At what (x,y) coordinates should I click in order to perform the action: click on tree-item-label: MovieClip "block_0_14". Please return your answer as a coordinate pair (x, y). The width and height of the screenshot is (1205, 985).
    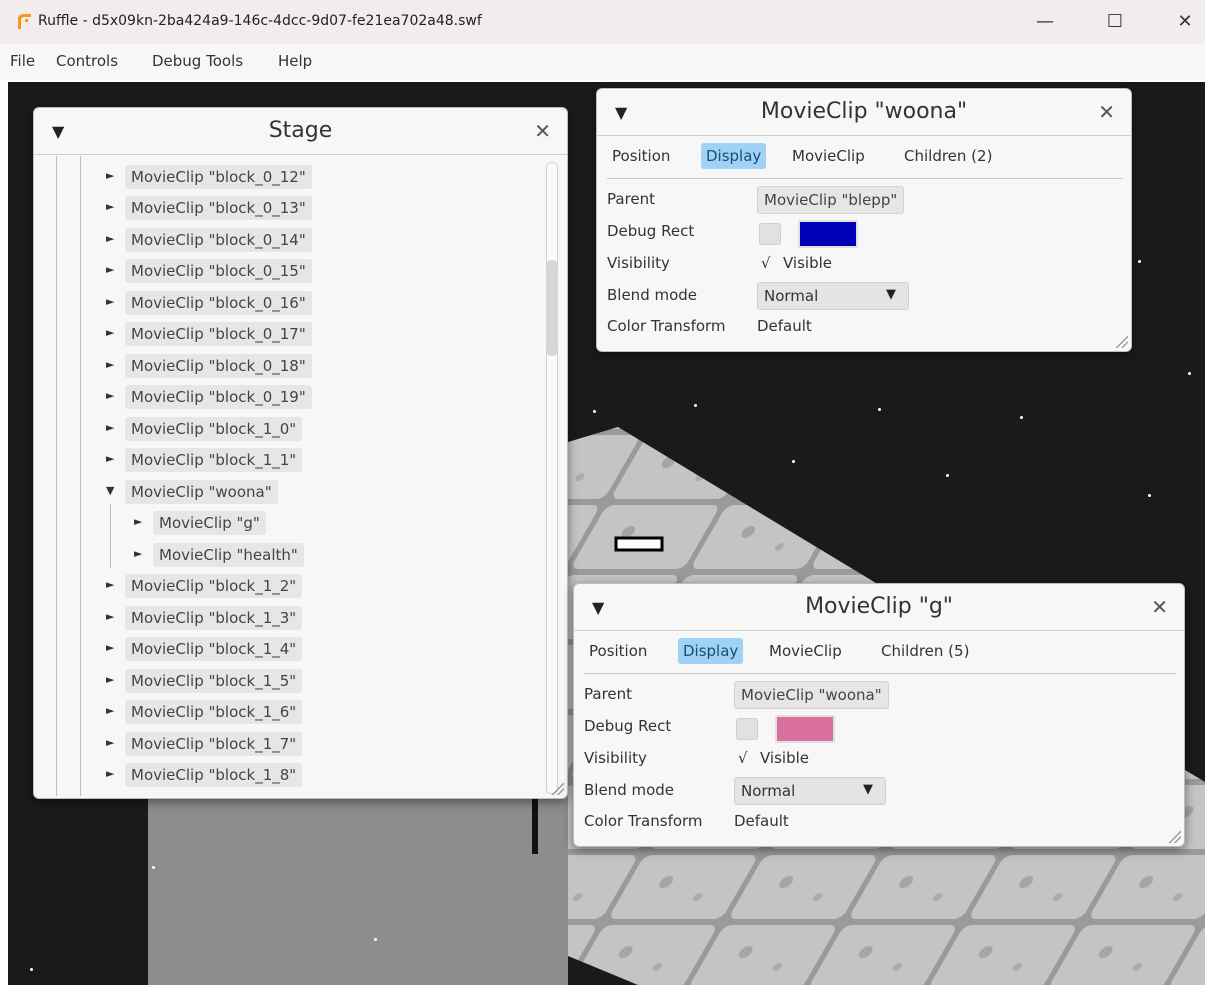
    Looking at the image, I should click on (218, 240).